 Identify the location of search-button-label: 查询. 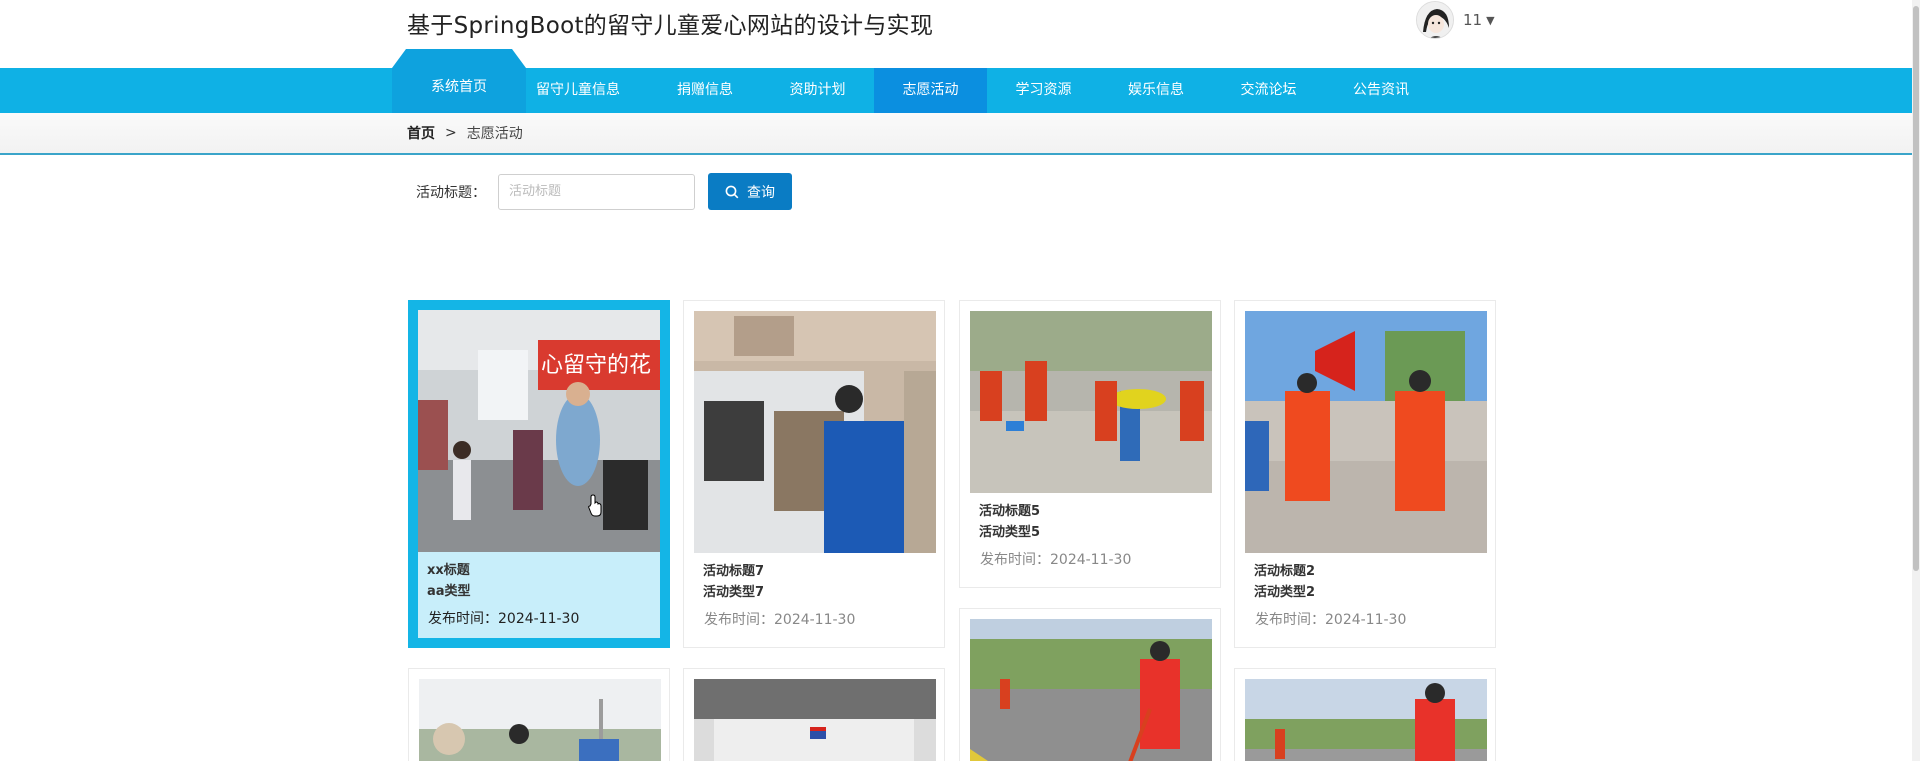
(761, 192).